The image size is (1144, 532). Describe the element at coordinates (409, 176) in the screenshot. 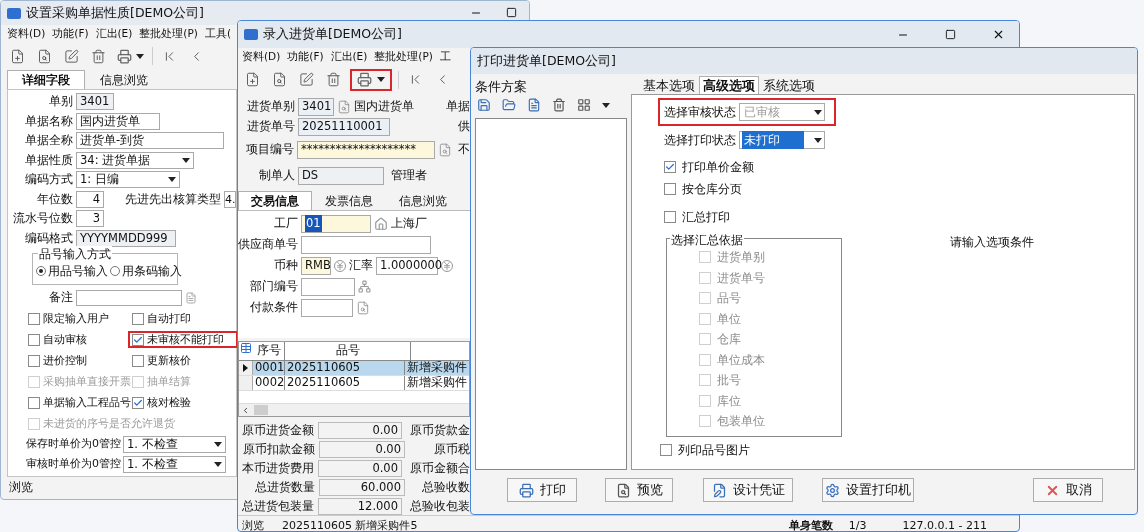

I see `field-value: 管理者` at that location.